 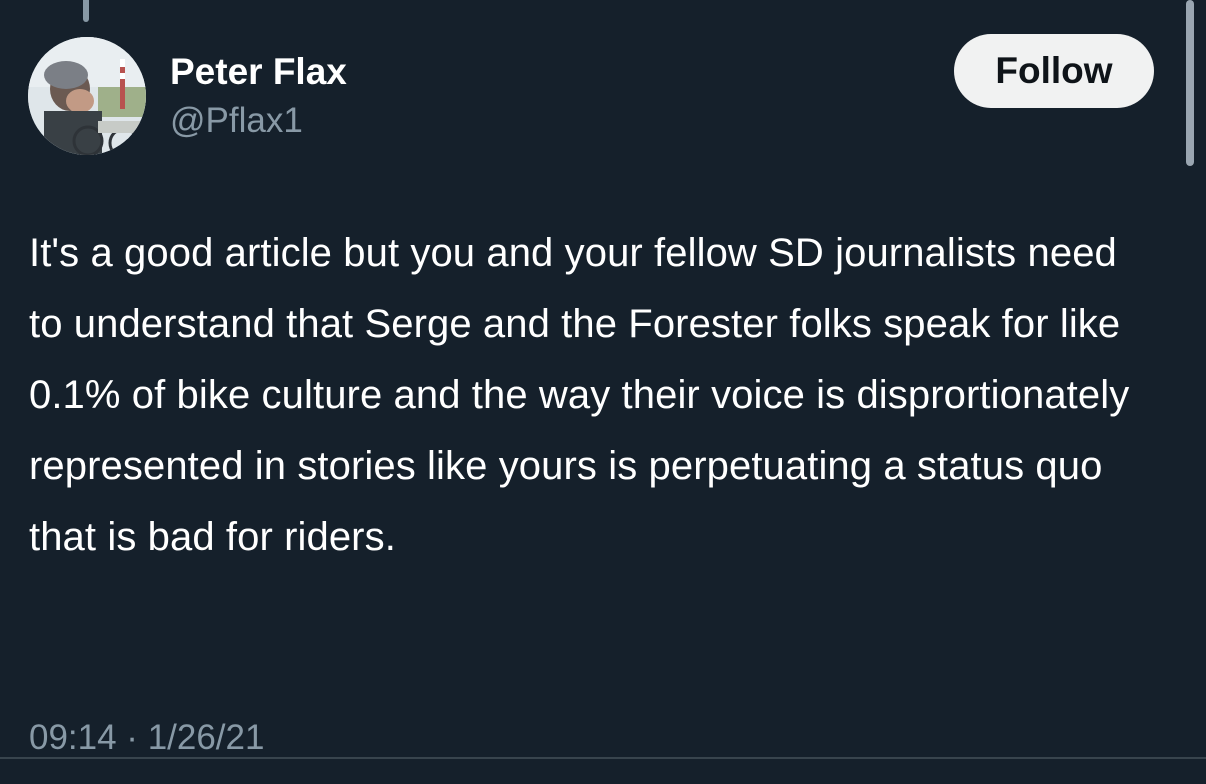 I want to click on avatar-photo-icon, so click(x=87, y=96).